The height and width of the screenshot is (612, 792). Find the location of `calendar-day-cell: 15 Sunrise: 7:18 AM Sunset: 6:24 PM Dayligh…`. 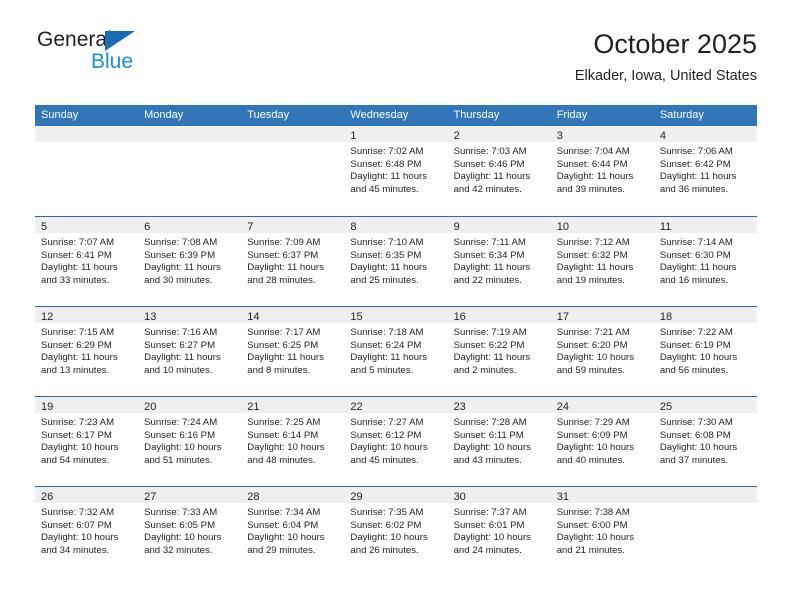

calendar-day-cell: 15 Sunrise: 7:18 AM Sunset: 6:24 PM Dayligh… is located at coordinates (396, 351).